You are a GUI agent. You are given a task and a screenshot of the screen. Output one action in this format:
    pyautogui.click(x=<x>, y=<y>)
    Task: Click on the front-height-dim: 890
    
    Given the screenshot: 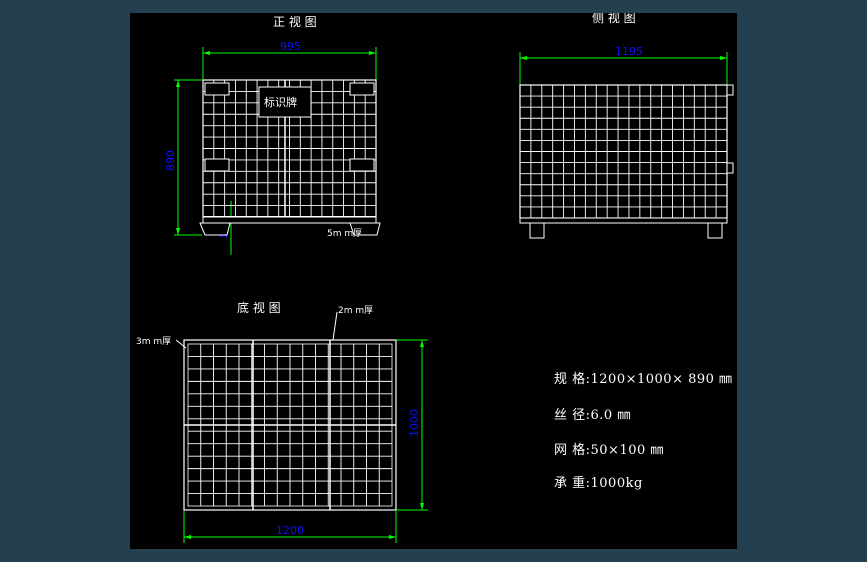 What is the action you would take?
    pyautogui.click(x=170, y=160)
    